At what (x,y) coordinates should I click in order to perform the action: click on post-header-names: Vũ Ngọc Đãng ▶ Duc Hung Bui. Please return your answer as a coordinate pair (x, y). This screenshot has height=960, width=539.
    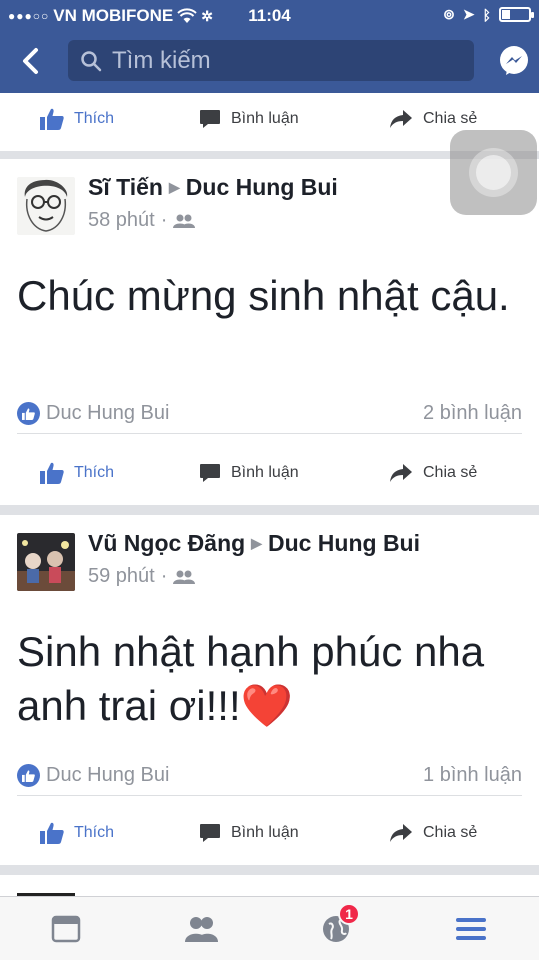
    Looking at the image, I should click on (254, 543).